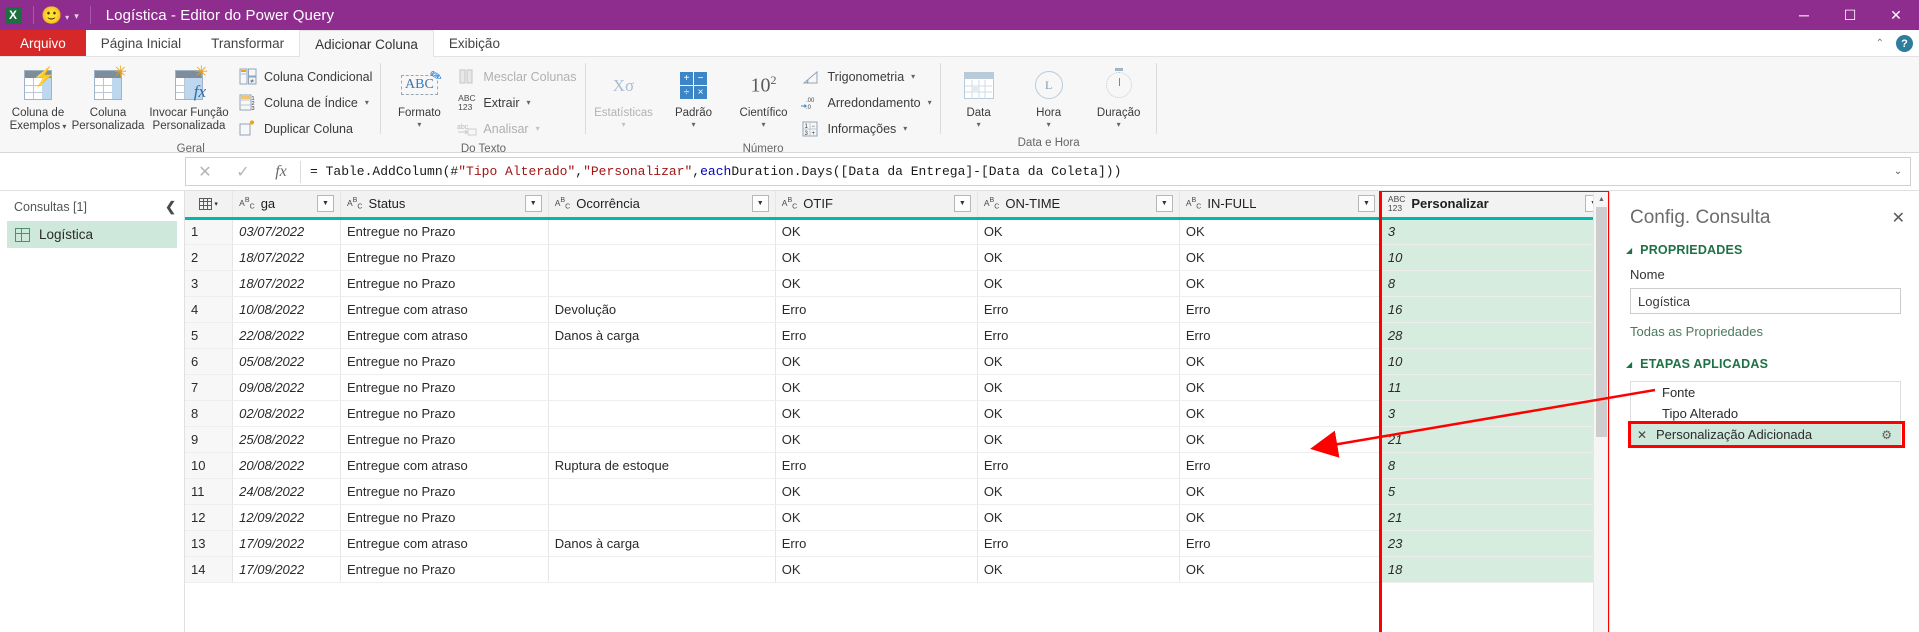 This screenshot has width=1919, height=632. I want to click on applied-steps-section-header: ◢ ETAPAS APLICADAS, so click(1764, 361).